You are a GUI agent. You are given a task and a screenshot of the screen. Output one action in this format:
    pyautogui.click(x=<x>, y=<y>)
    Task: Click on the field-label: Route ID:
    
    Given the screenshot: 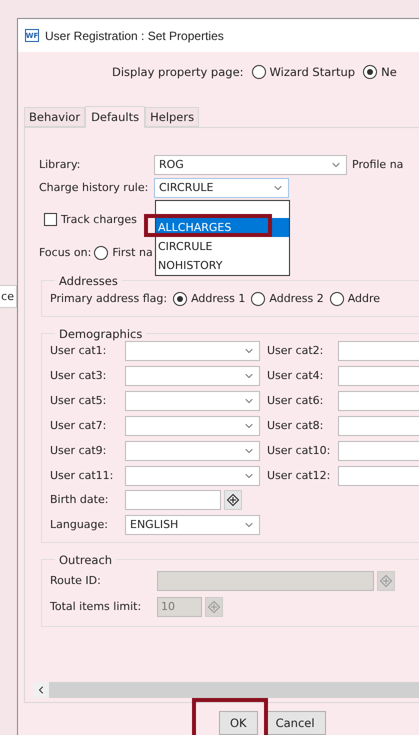 What is the action you would take?
    pyautogui.click(x=76, y=581)
    